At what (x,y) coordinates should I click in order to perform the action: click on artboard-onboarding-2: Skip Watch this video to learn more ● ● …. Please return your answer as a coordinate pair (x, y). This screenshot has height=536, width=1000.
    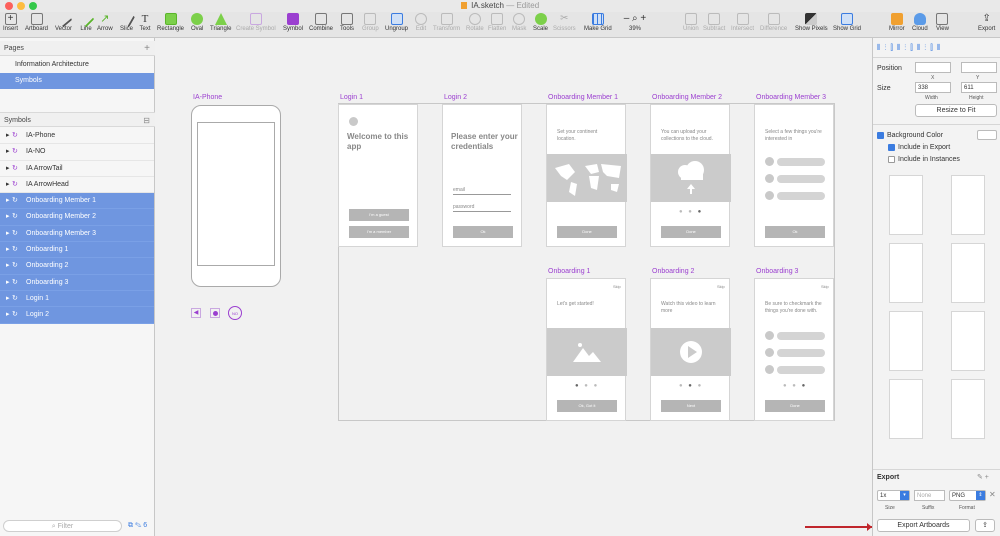
    Looking at the image, I should click on (690, 349).